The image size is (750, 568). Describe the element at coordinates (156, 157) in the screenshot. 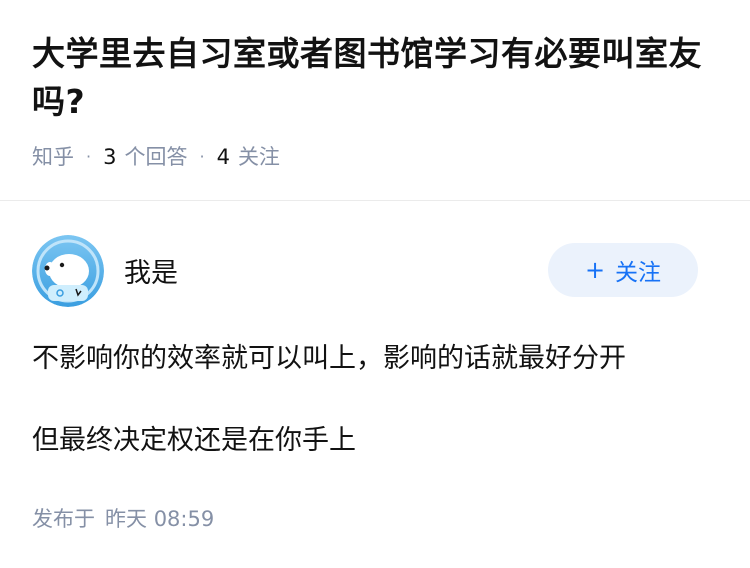

I see `answer-count-label: 个回答` at that location.